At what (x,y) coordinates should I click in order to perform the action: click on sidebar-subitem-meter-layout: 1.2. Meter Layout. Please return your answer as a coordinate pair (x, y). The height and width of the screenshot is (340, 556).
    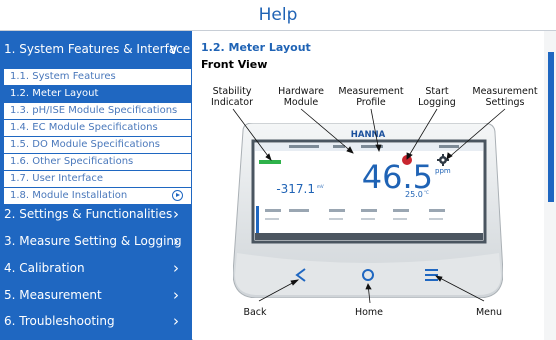
    Looking at the image, I should click on (97, 94).